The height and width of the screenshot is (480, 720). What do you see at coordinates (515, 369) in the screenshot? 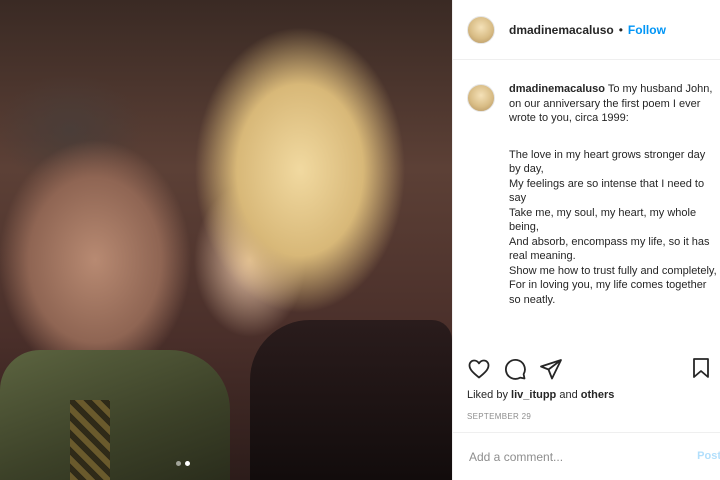
I see `comment-icon` at bounding box center [515, 369].